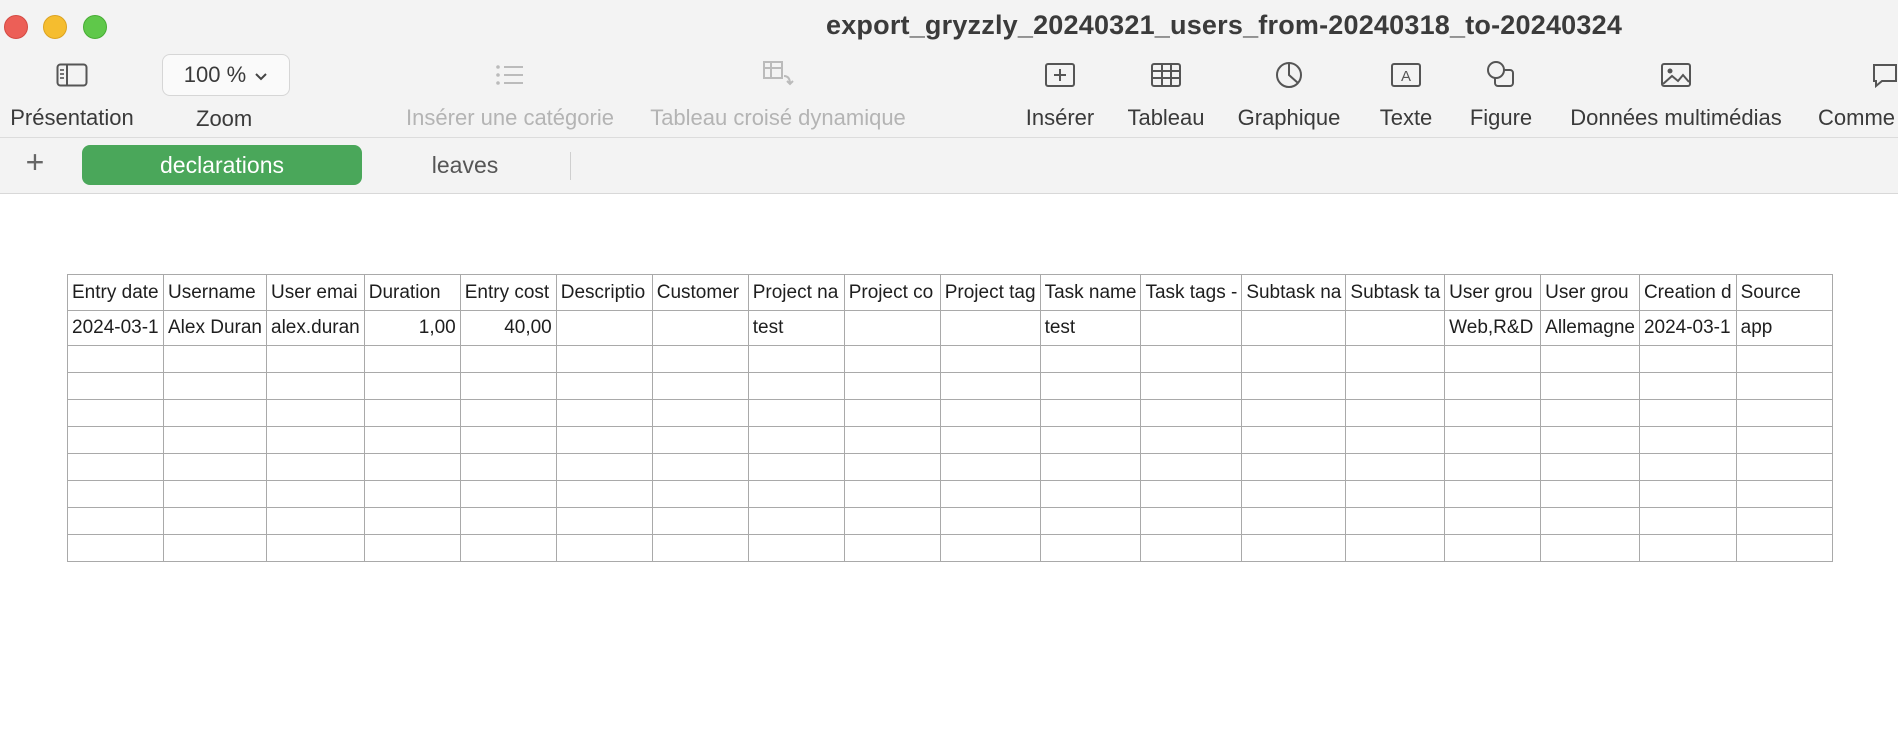 Image resolution: width=1898 pixels, height=740 pixels. I want to click on header-cell: Entry date, so click(115, 292).